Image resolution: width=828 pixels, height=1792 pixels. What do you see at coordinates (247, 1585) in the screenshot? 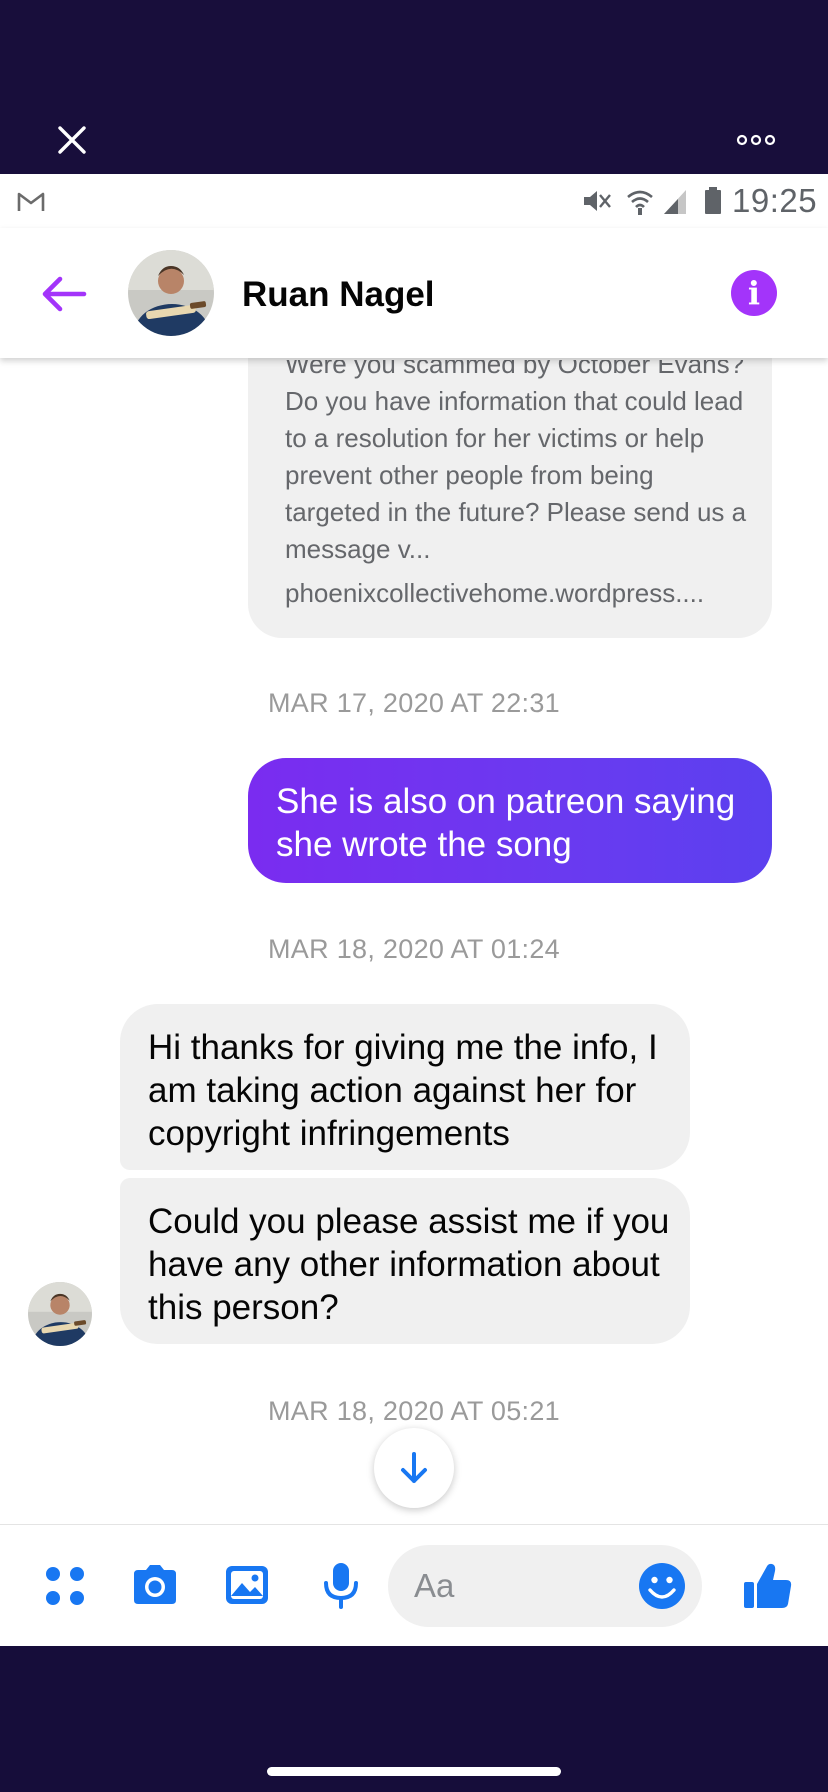
I see `gallery-icon` at bounding box center [247, 1585].